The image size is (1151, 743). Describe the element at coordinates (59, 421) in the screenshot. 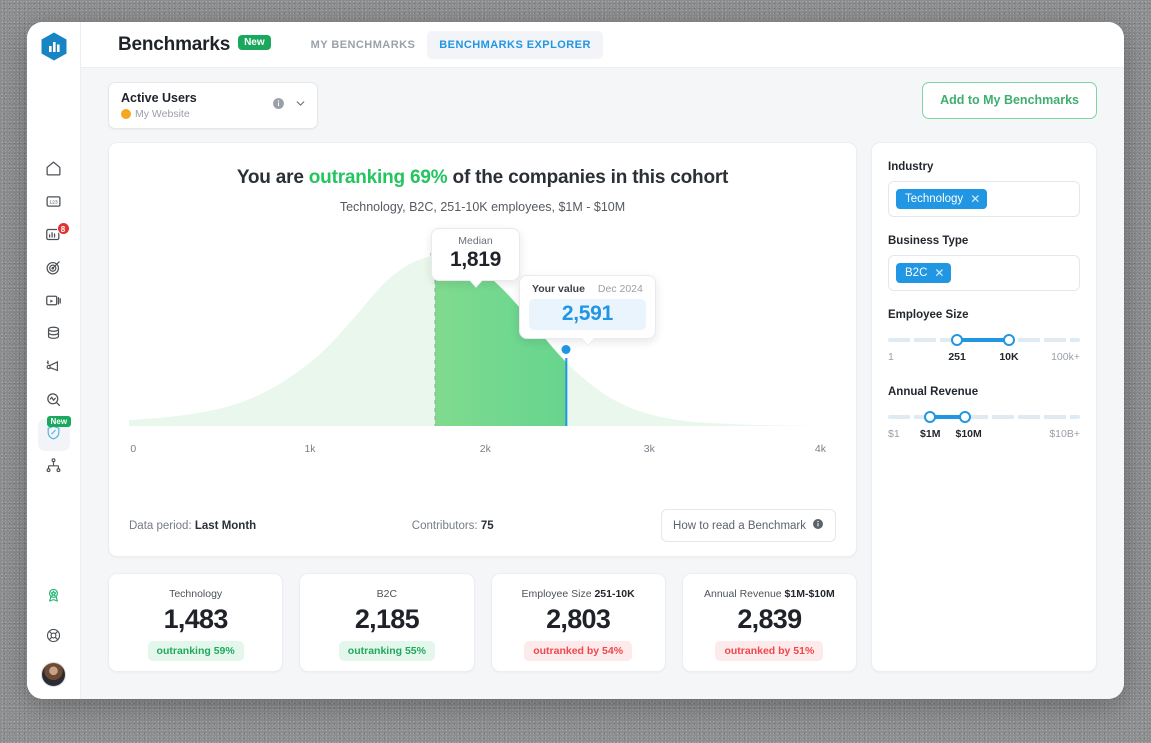

I see `benchmarks-new-badge: New` at that location.